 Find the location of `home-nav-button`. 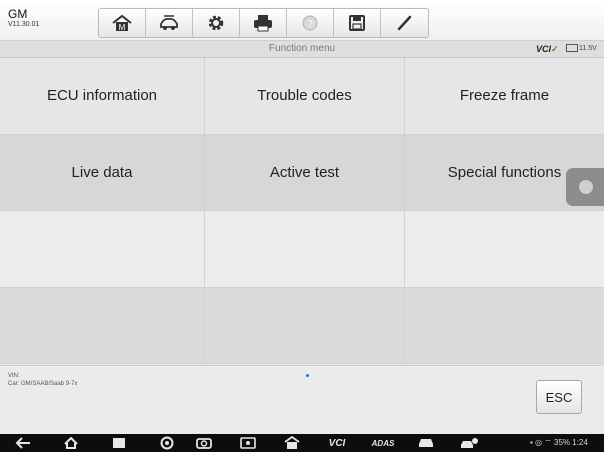

home-nav-button is located at coordinates (71, 443).